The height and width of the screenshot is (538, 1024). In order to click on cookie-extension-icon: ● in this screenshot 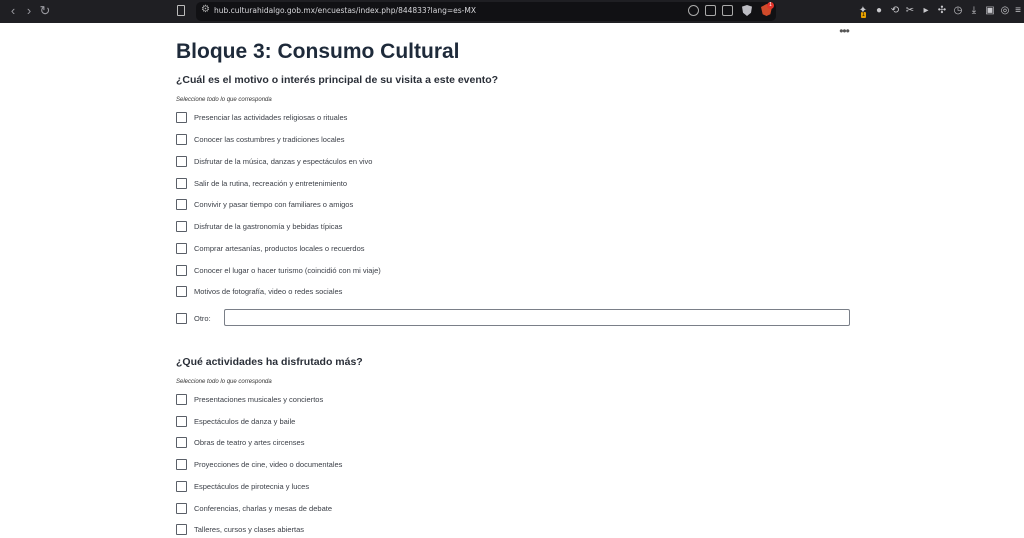, I will do `click(879, 11)`.